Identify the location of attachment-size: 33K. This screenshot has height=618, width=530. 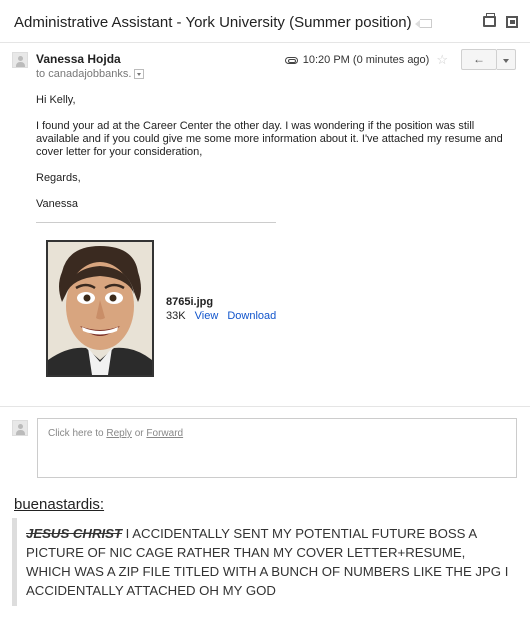
(176, 316).